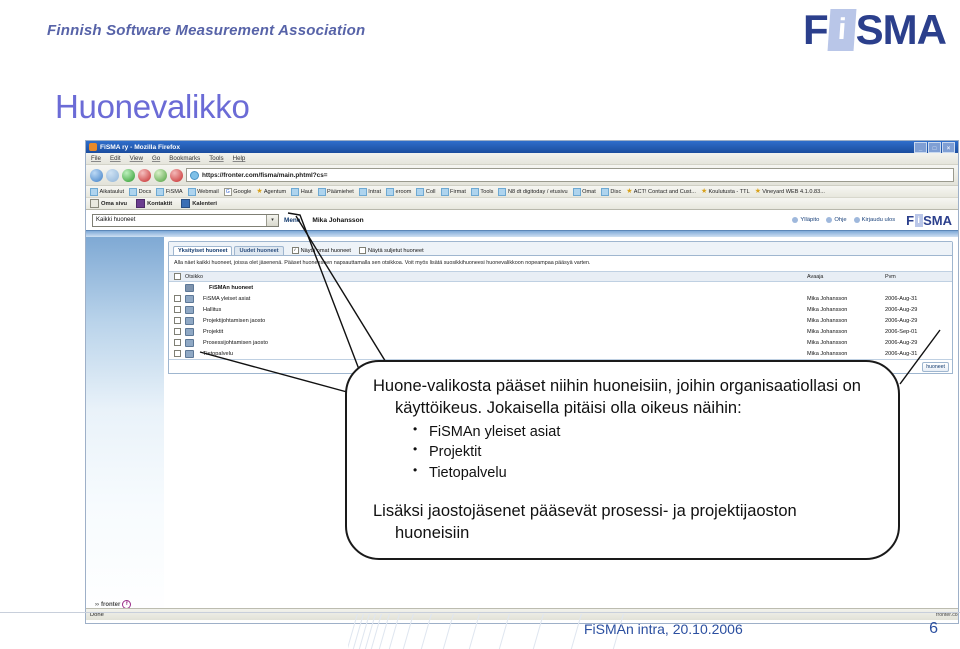 Image resolution: width=960 pixels, height=649 pixels. I want to click on bookmark-kontaktit: Kontaktit, so click(154, 203).